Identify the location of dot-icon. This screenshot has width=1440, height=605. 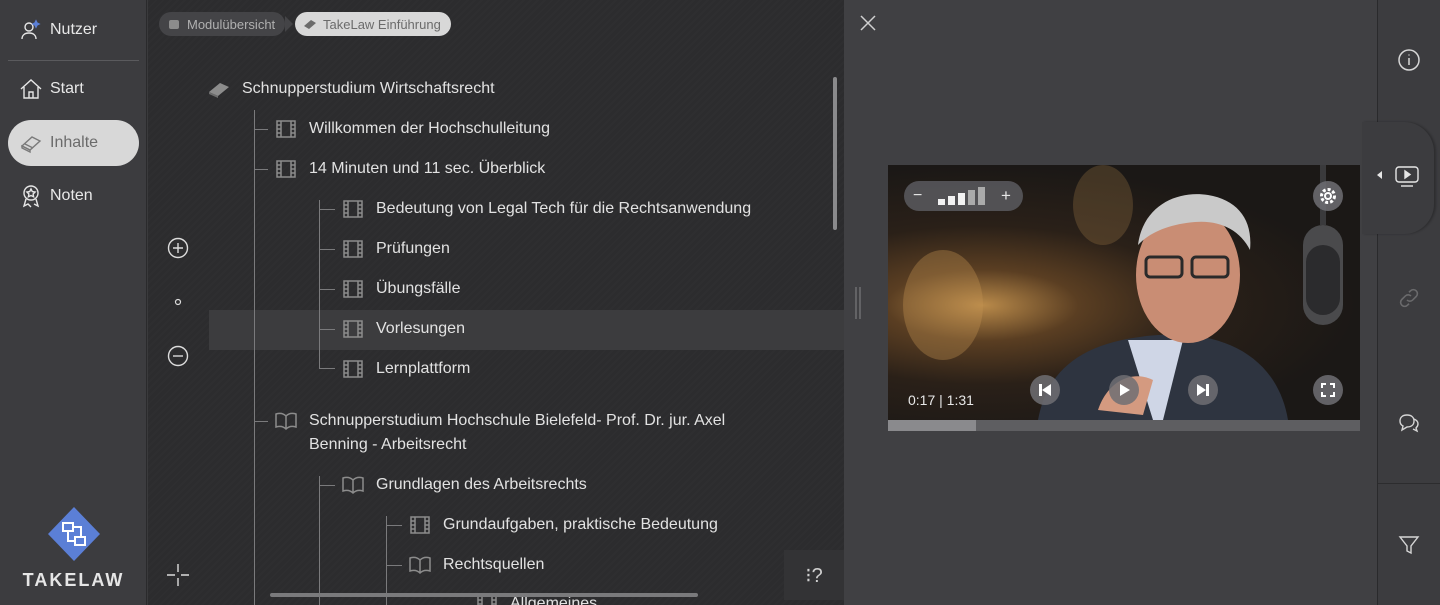
(178, 302).